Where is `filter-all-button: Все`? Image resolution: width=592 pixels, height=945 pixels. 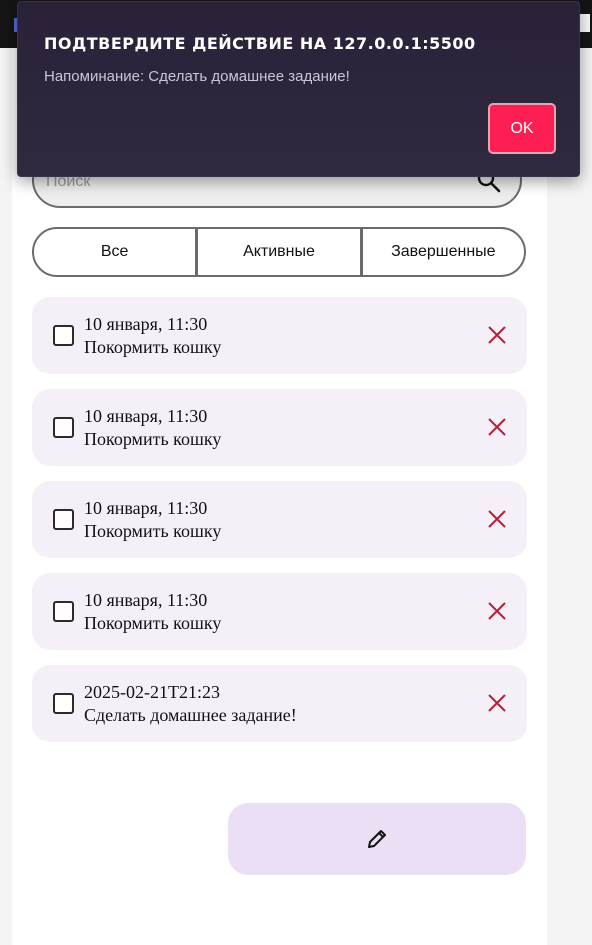
filter-all-button: Все is located at coordinates (116, 252).